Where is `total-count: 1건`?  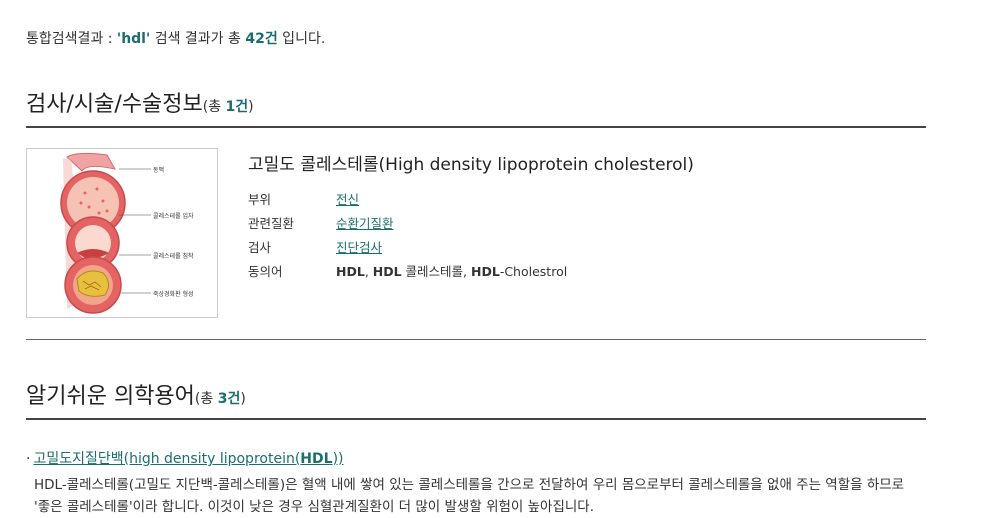
total-count: 1건 is located at coordinates (237, 107).